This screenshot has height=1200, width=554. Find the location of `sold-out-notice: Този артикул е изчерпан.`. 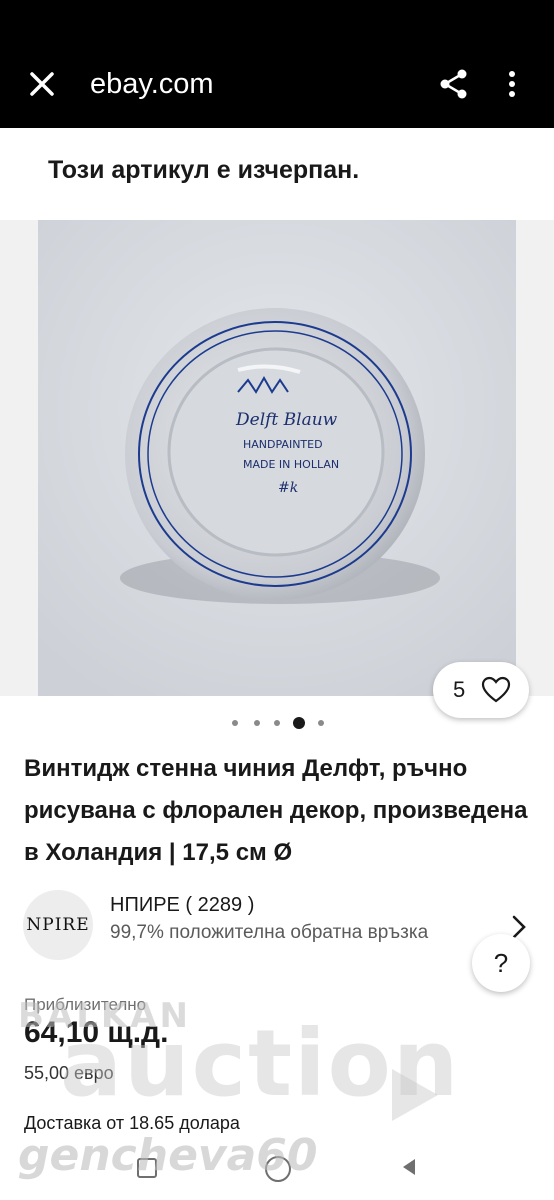

sold-out-notice: Този артикул е изчерпан. is located at coordinates (204, 170).